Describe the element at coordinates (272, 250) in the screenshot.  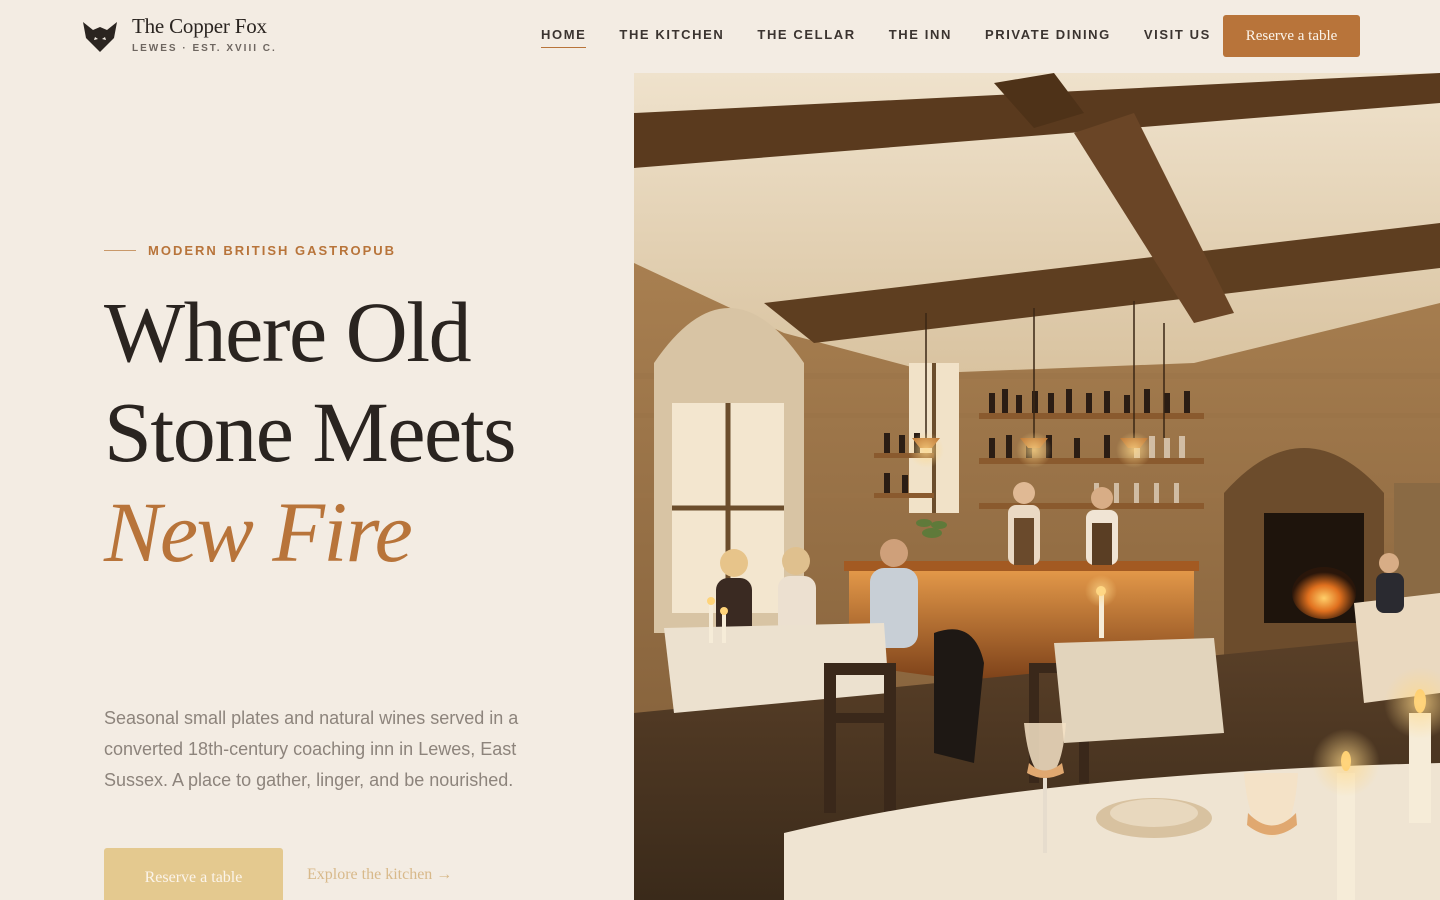
I see `eyebrow-text: MODERN BRITISH GASTROPUB` at that location.